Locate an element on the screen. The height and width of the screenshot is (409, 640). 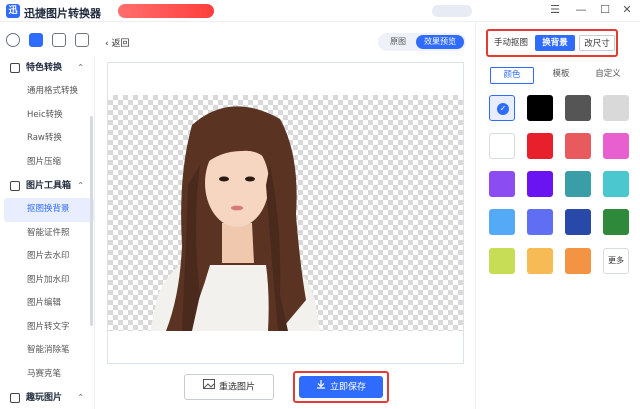
sidebar-group-fun: 趣玩图片 ⌃ is located at coordinates (47, 397).